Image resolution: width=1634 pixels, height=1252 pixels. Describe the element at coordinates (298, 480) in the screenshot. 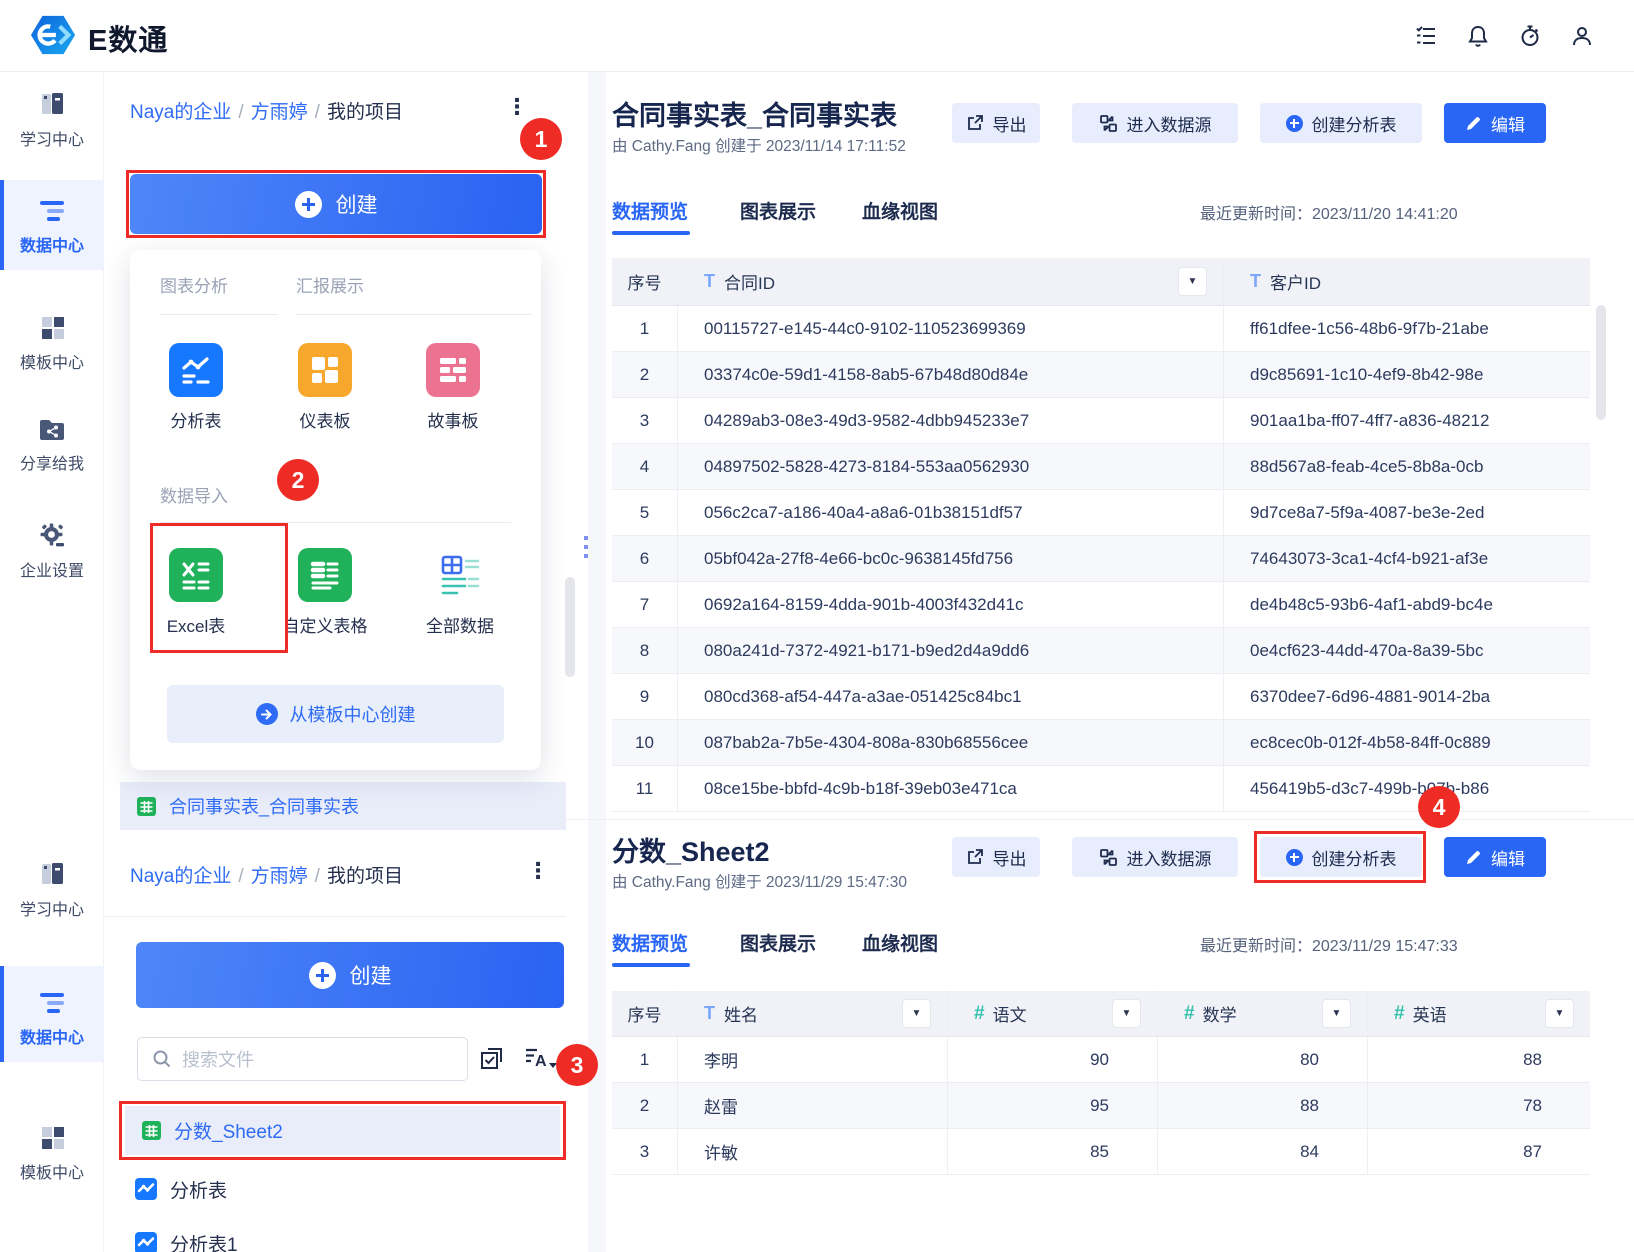

I see `annotation-badge-2: 2` at that location.